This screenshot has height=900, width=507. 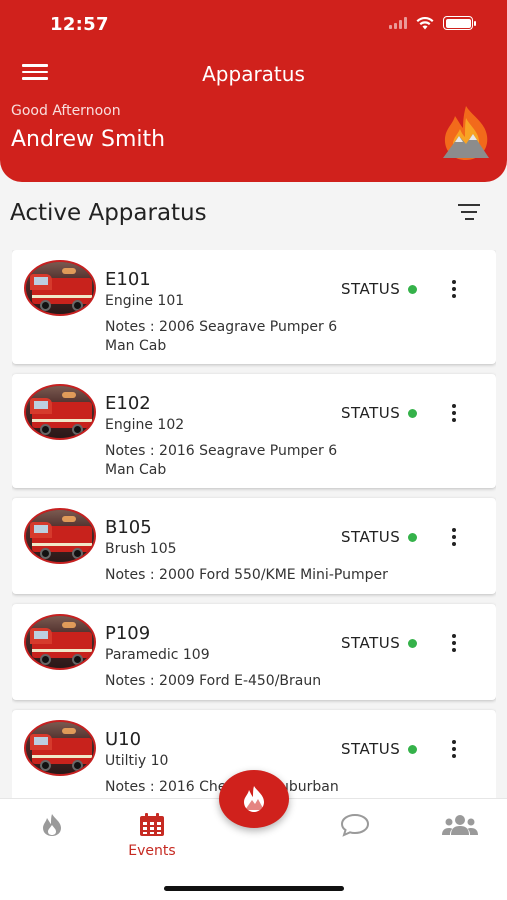 I want to click on users-icon, so click(x=460, y=825).